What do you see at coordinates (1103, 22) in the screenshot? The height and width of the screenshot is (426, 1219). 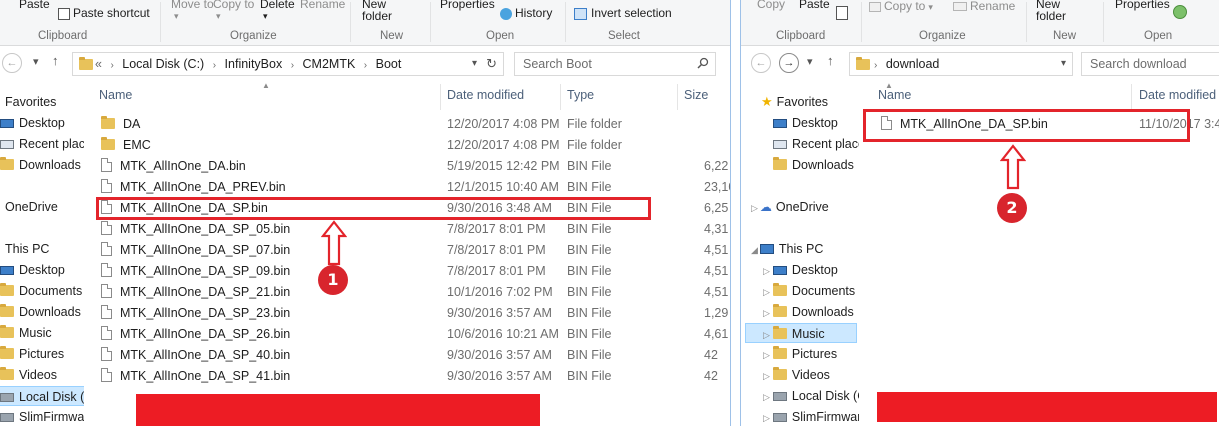 I see `ribbon-divider` at bounding box center [1103, 22].